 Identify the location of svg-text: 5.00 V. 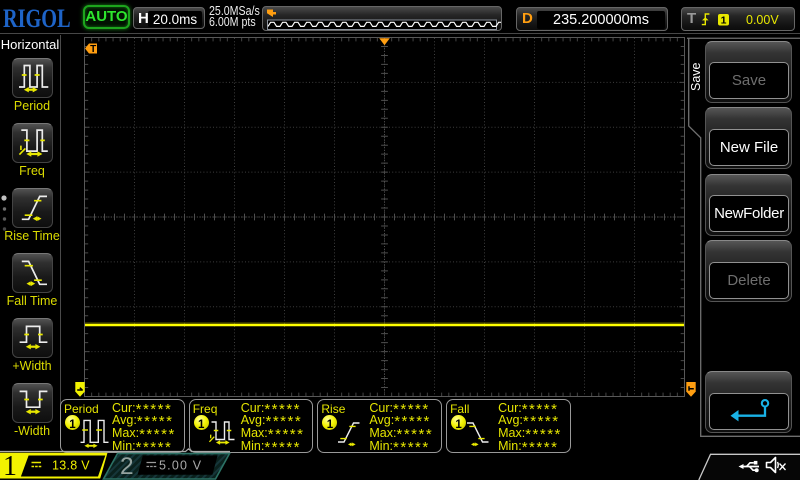
(180, 466).